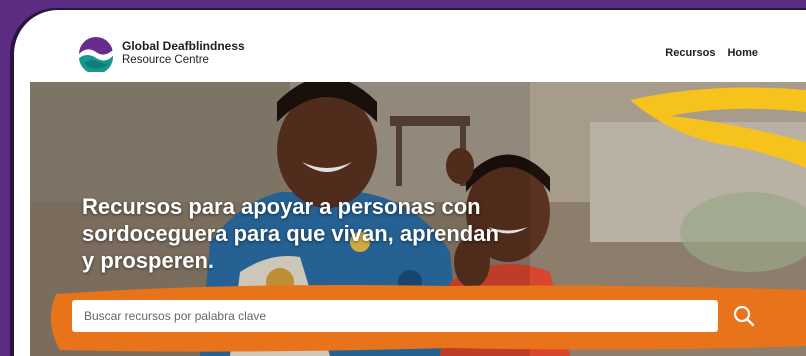 Image resolution: width=806 pixels, height=356 pixels. I want to click on search-button, so click(744, 316).